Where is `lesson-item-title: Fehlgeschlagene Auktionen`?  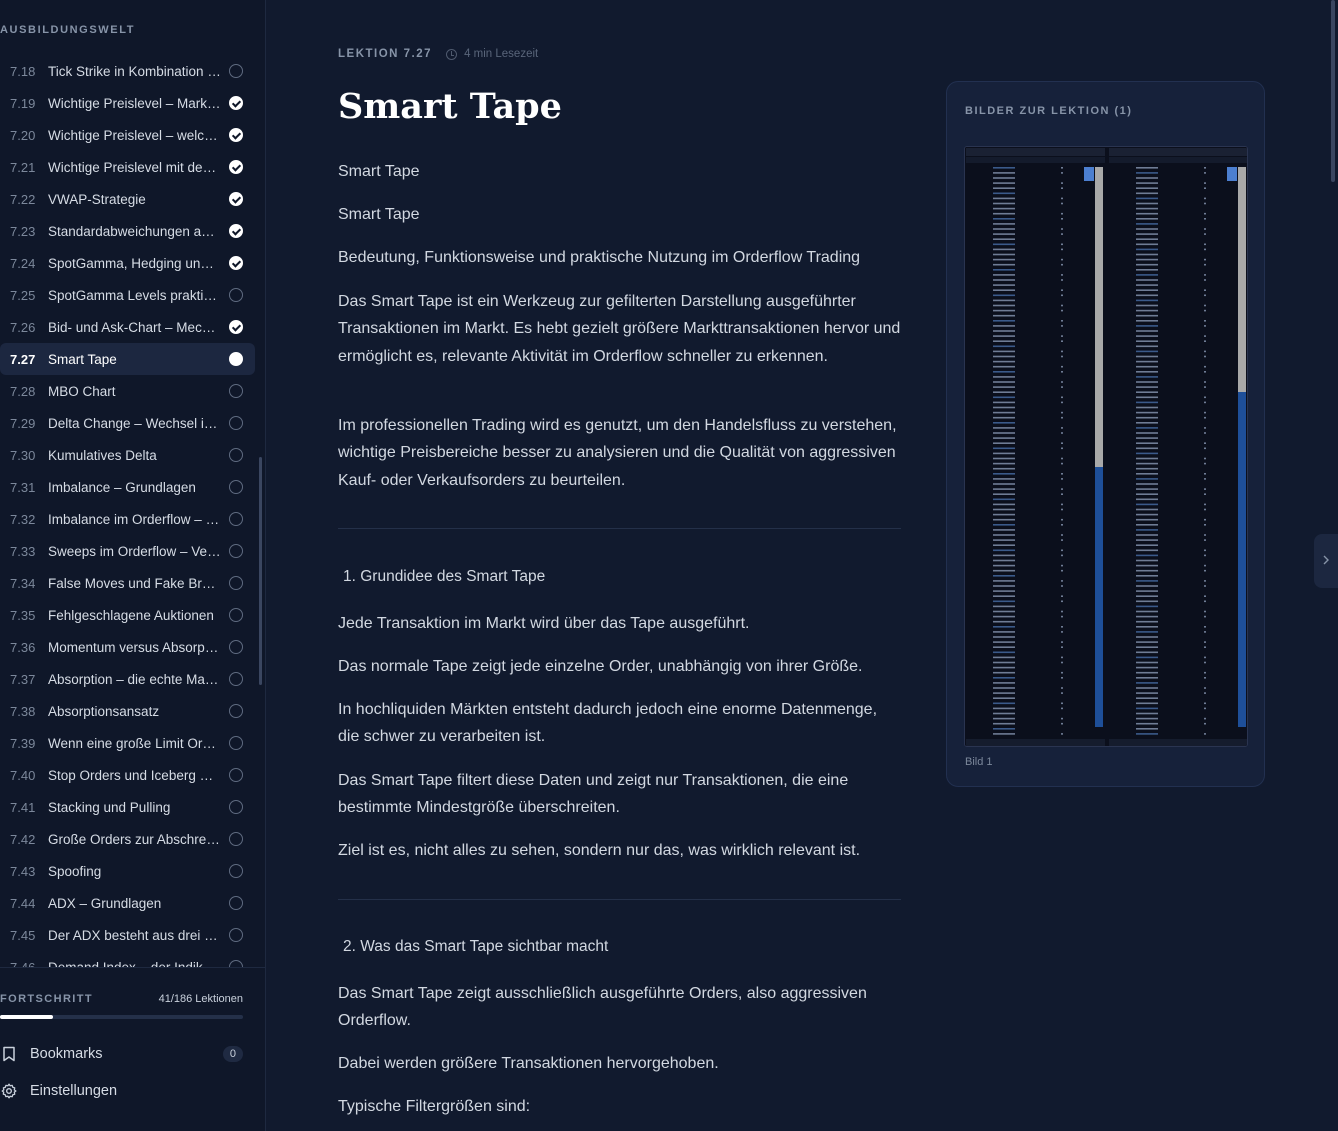 lesson-item-title: Fehlgeschlagene Auktionen is located at coordinates (131, 615).